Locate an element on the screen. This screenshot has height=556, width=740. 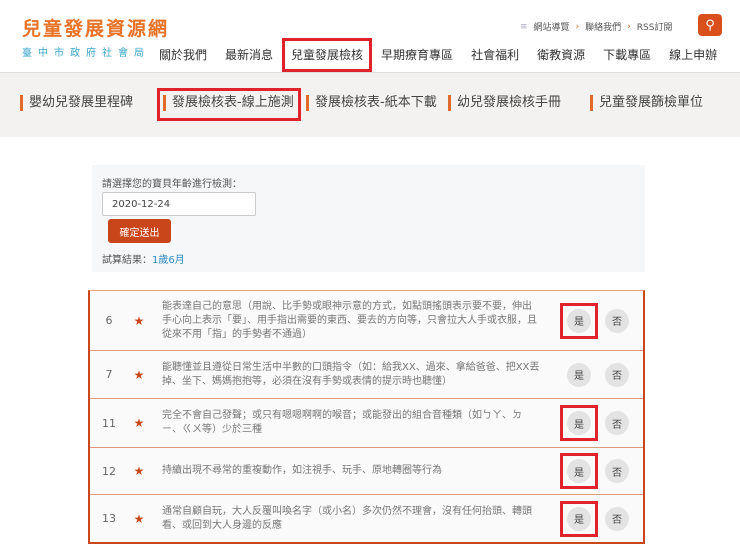
result-value: 1歲6月 is located at coordinates (168, 260).